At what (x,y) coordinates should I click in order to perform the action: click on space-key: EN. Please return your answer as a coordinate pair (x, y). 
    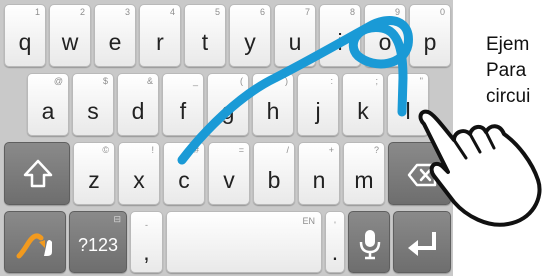
    Looking at the image, I should click on (244, 242).